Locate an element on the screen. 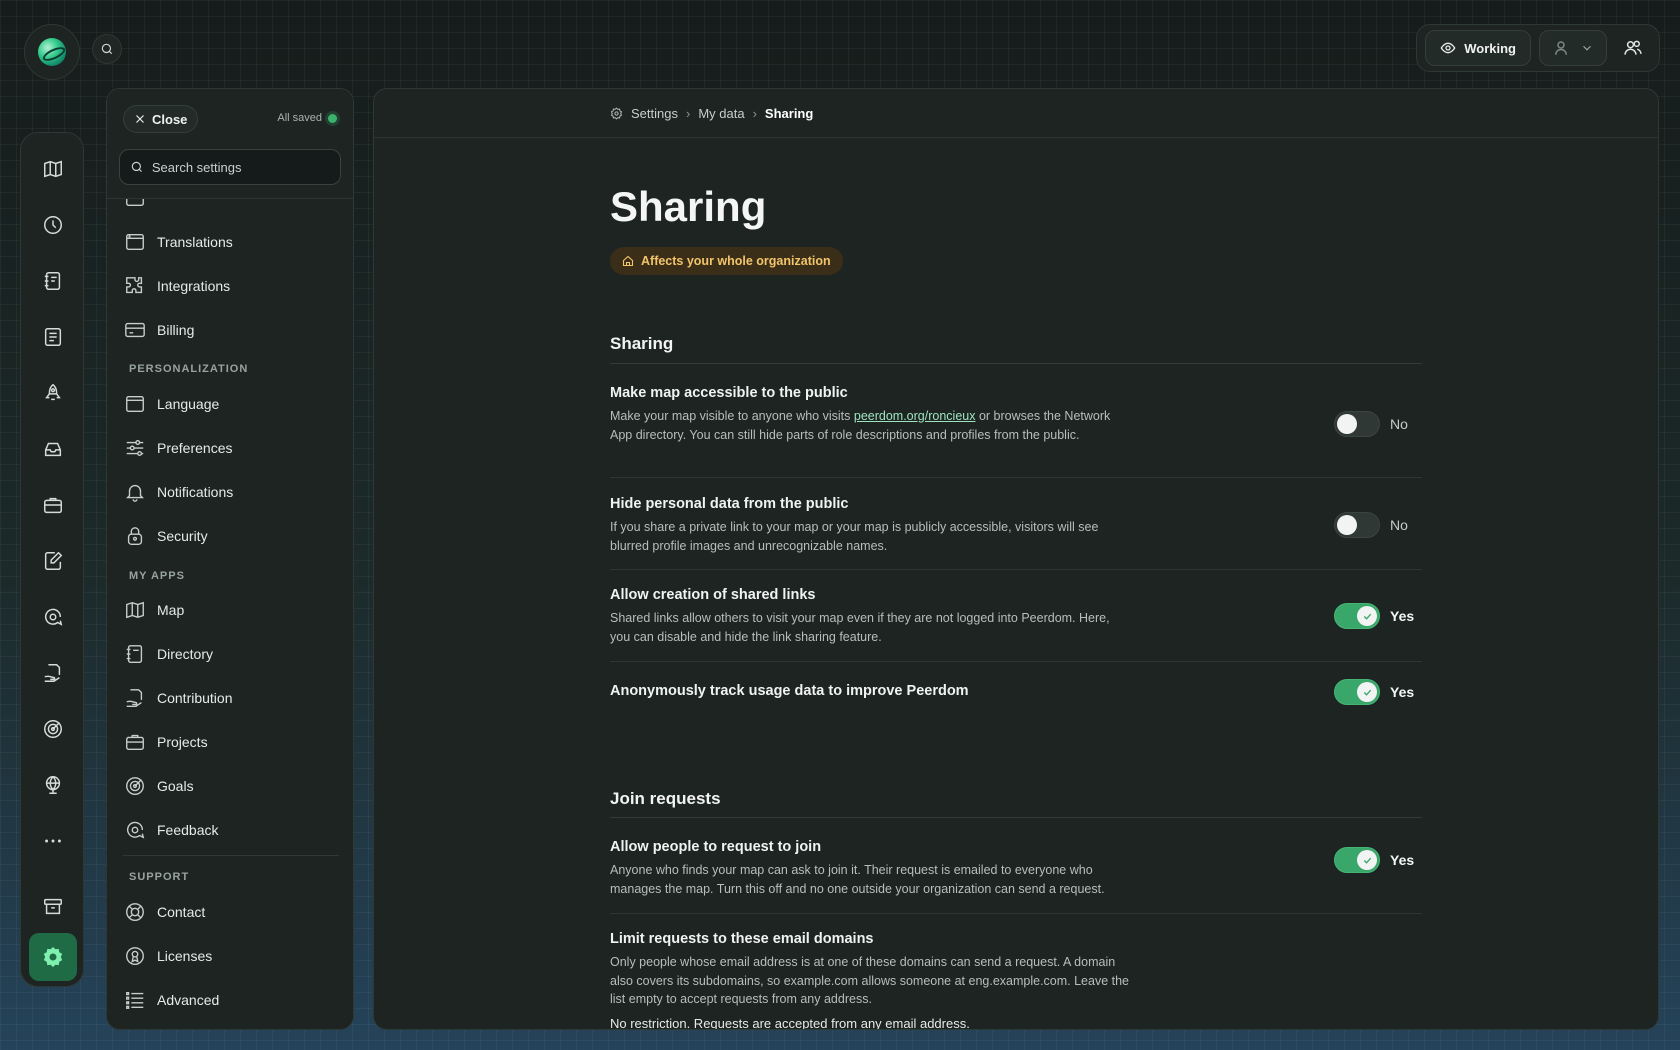 The image size is (1680, 1050). archive-icon is located at coordinates (53, 906).